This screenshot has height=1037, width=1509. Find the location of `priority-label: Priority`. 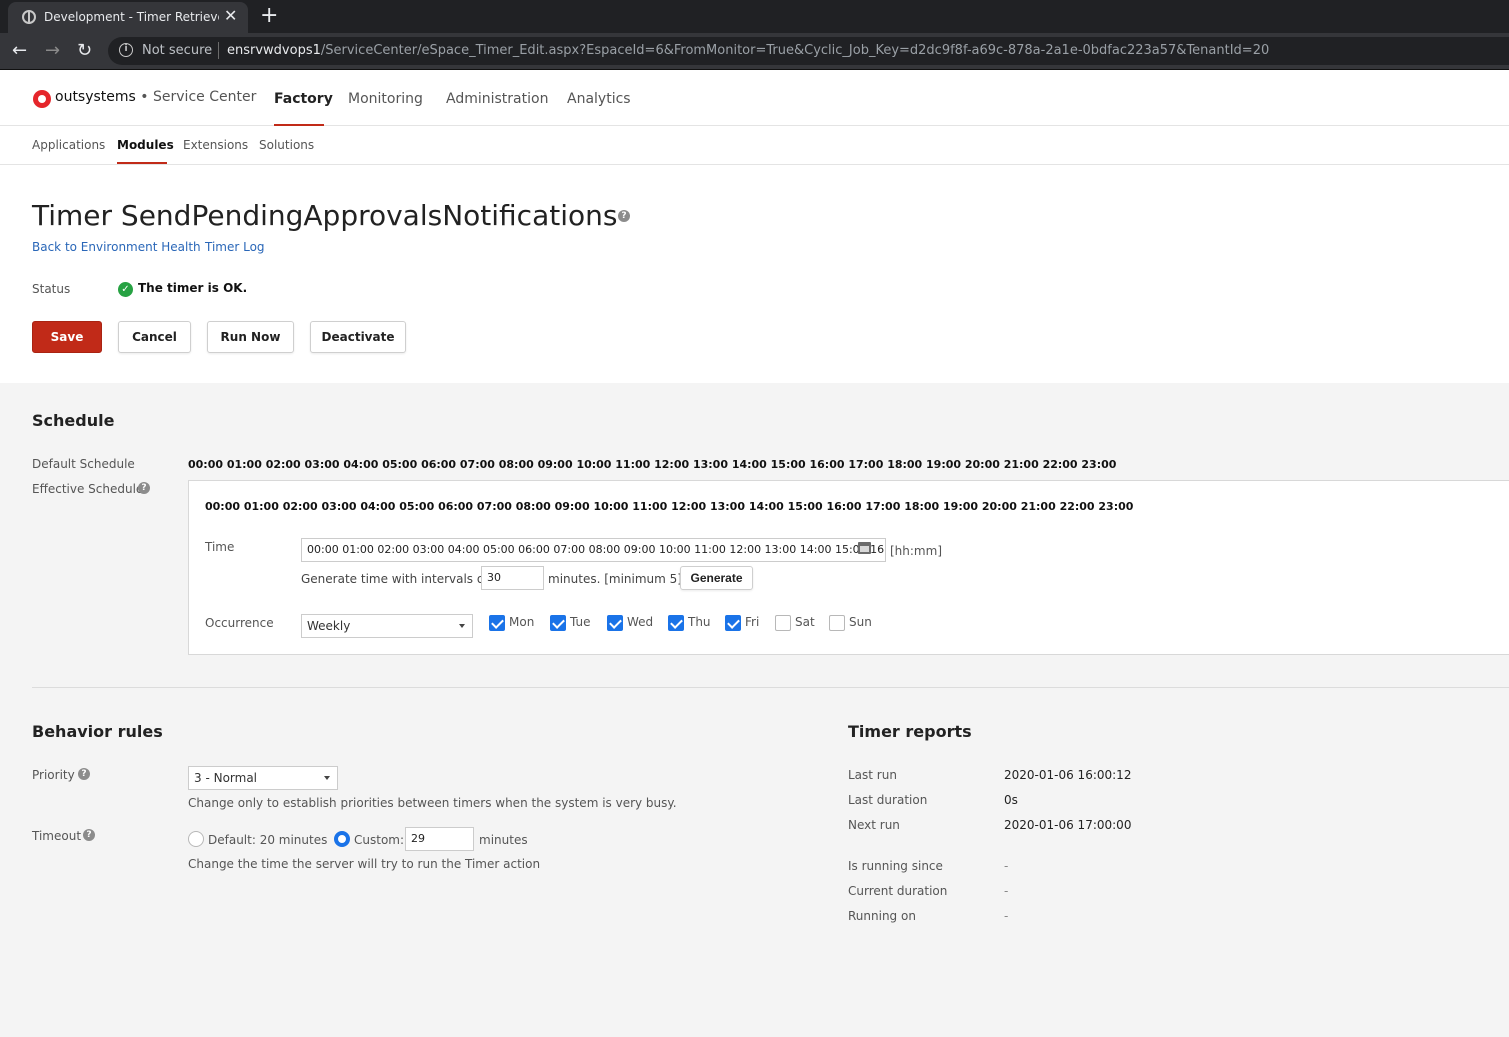

priority-label: Priority is located at coordinates (53, 775).